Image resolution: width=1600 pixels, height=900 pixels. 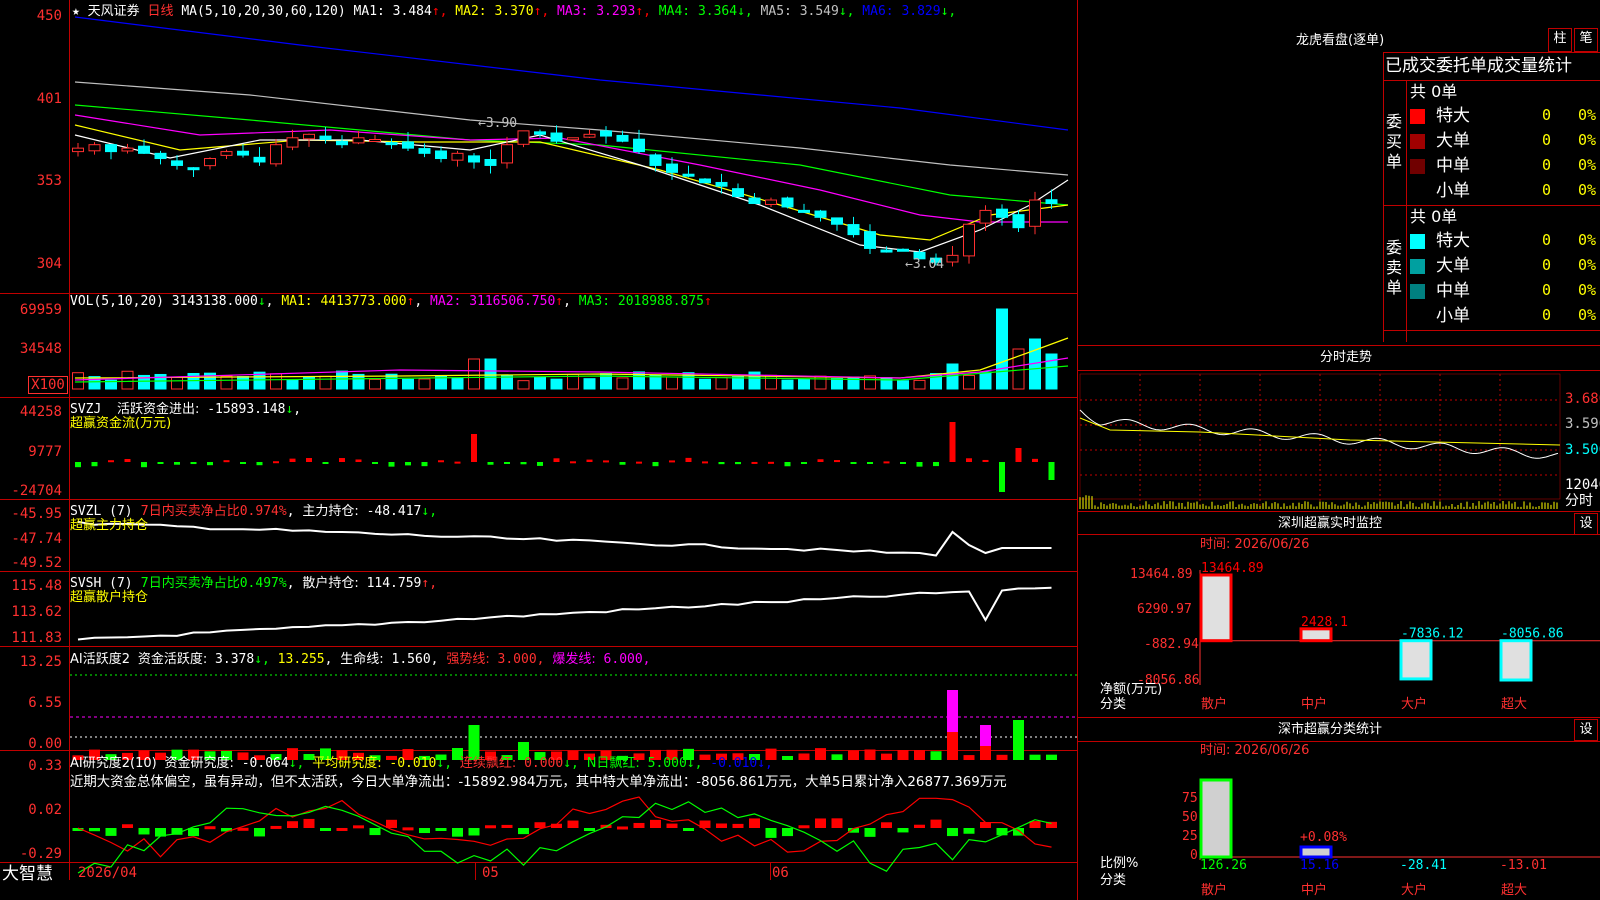 I want to click on period-label: 日线, so click(x=161, y=11).